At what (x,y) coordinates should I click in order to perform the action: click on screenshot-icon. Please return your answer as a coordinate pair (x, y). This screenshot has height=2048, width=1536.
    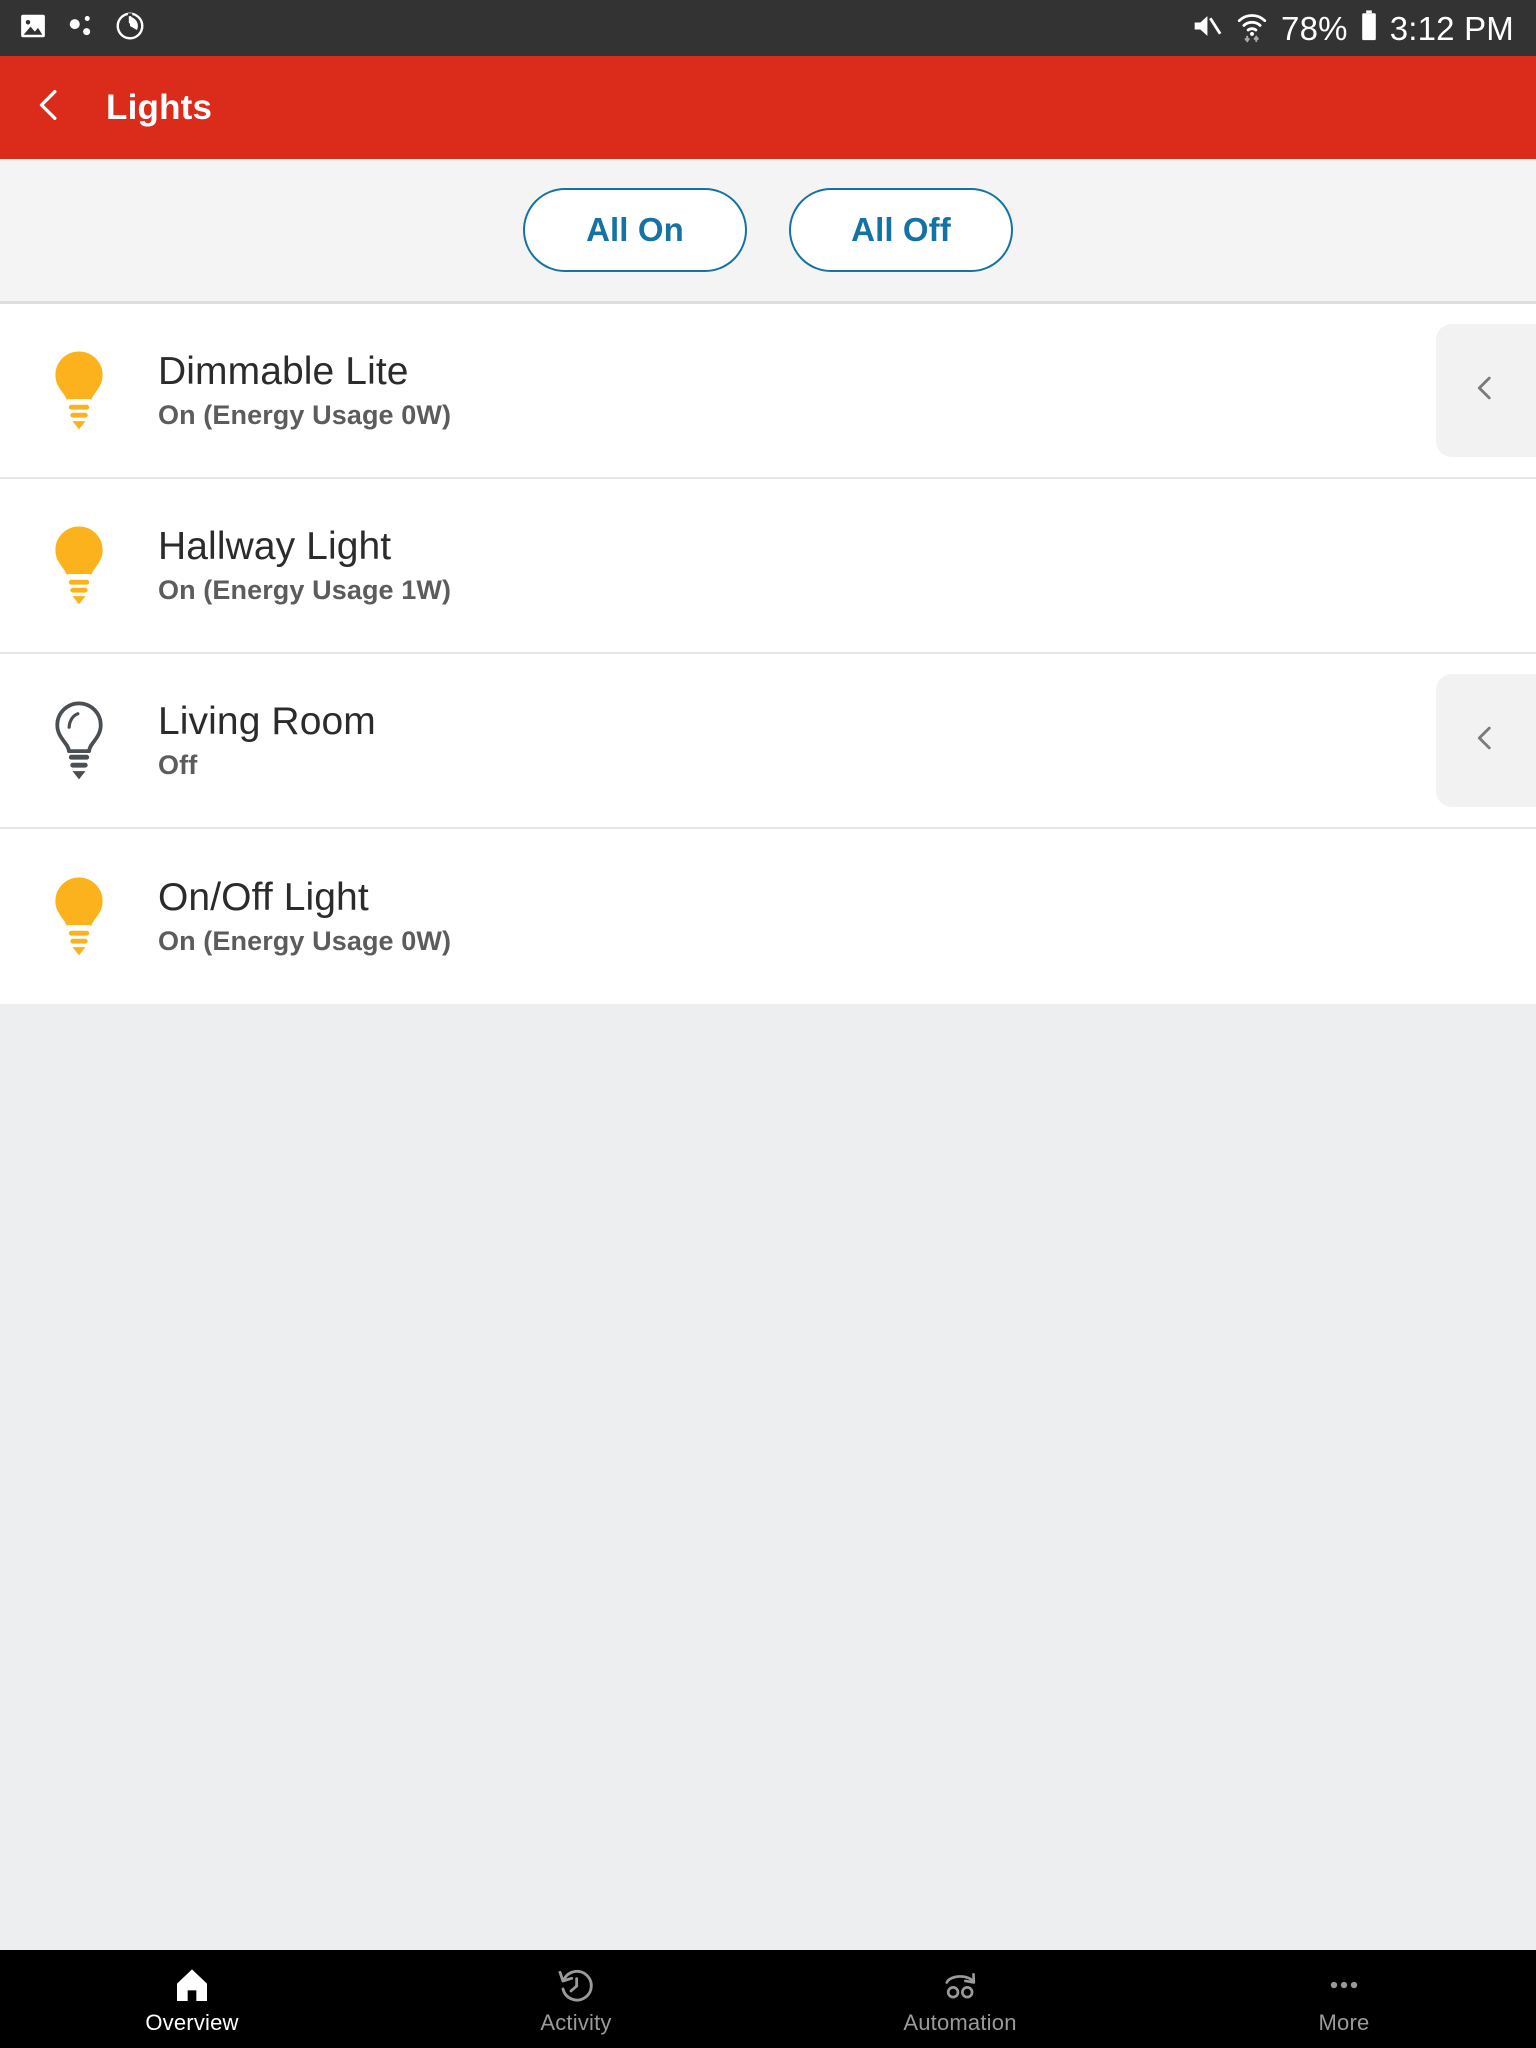
    Looking at the image, I should click on (33, 28).